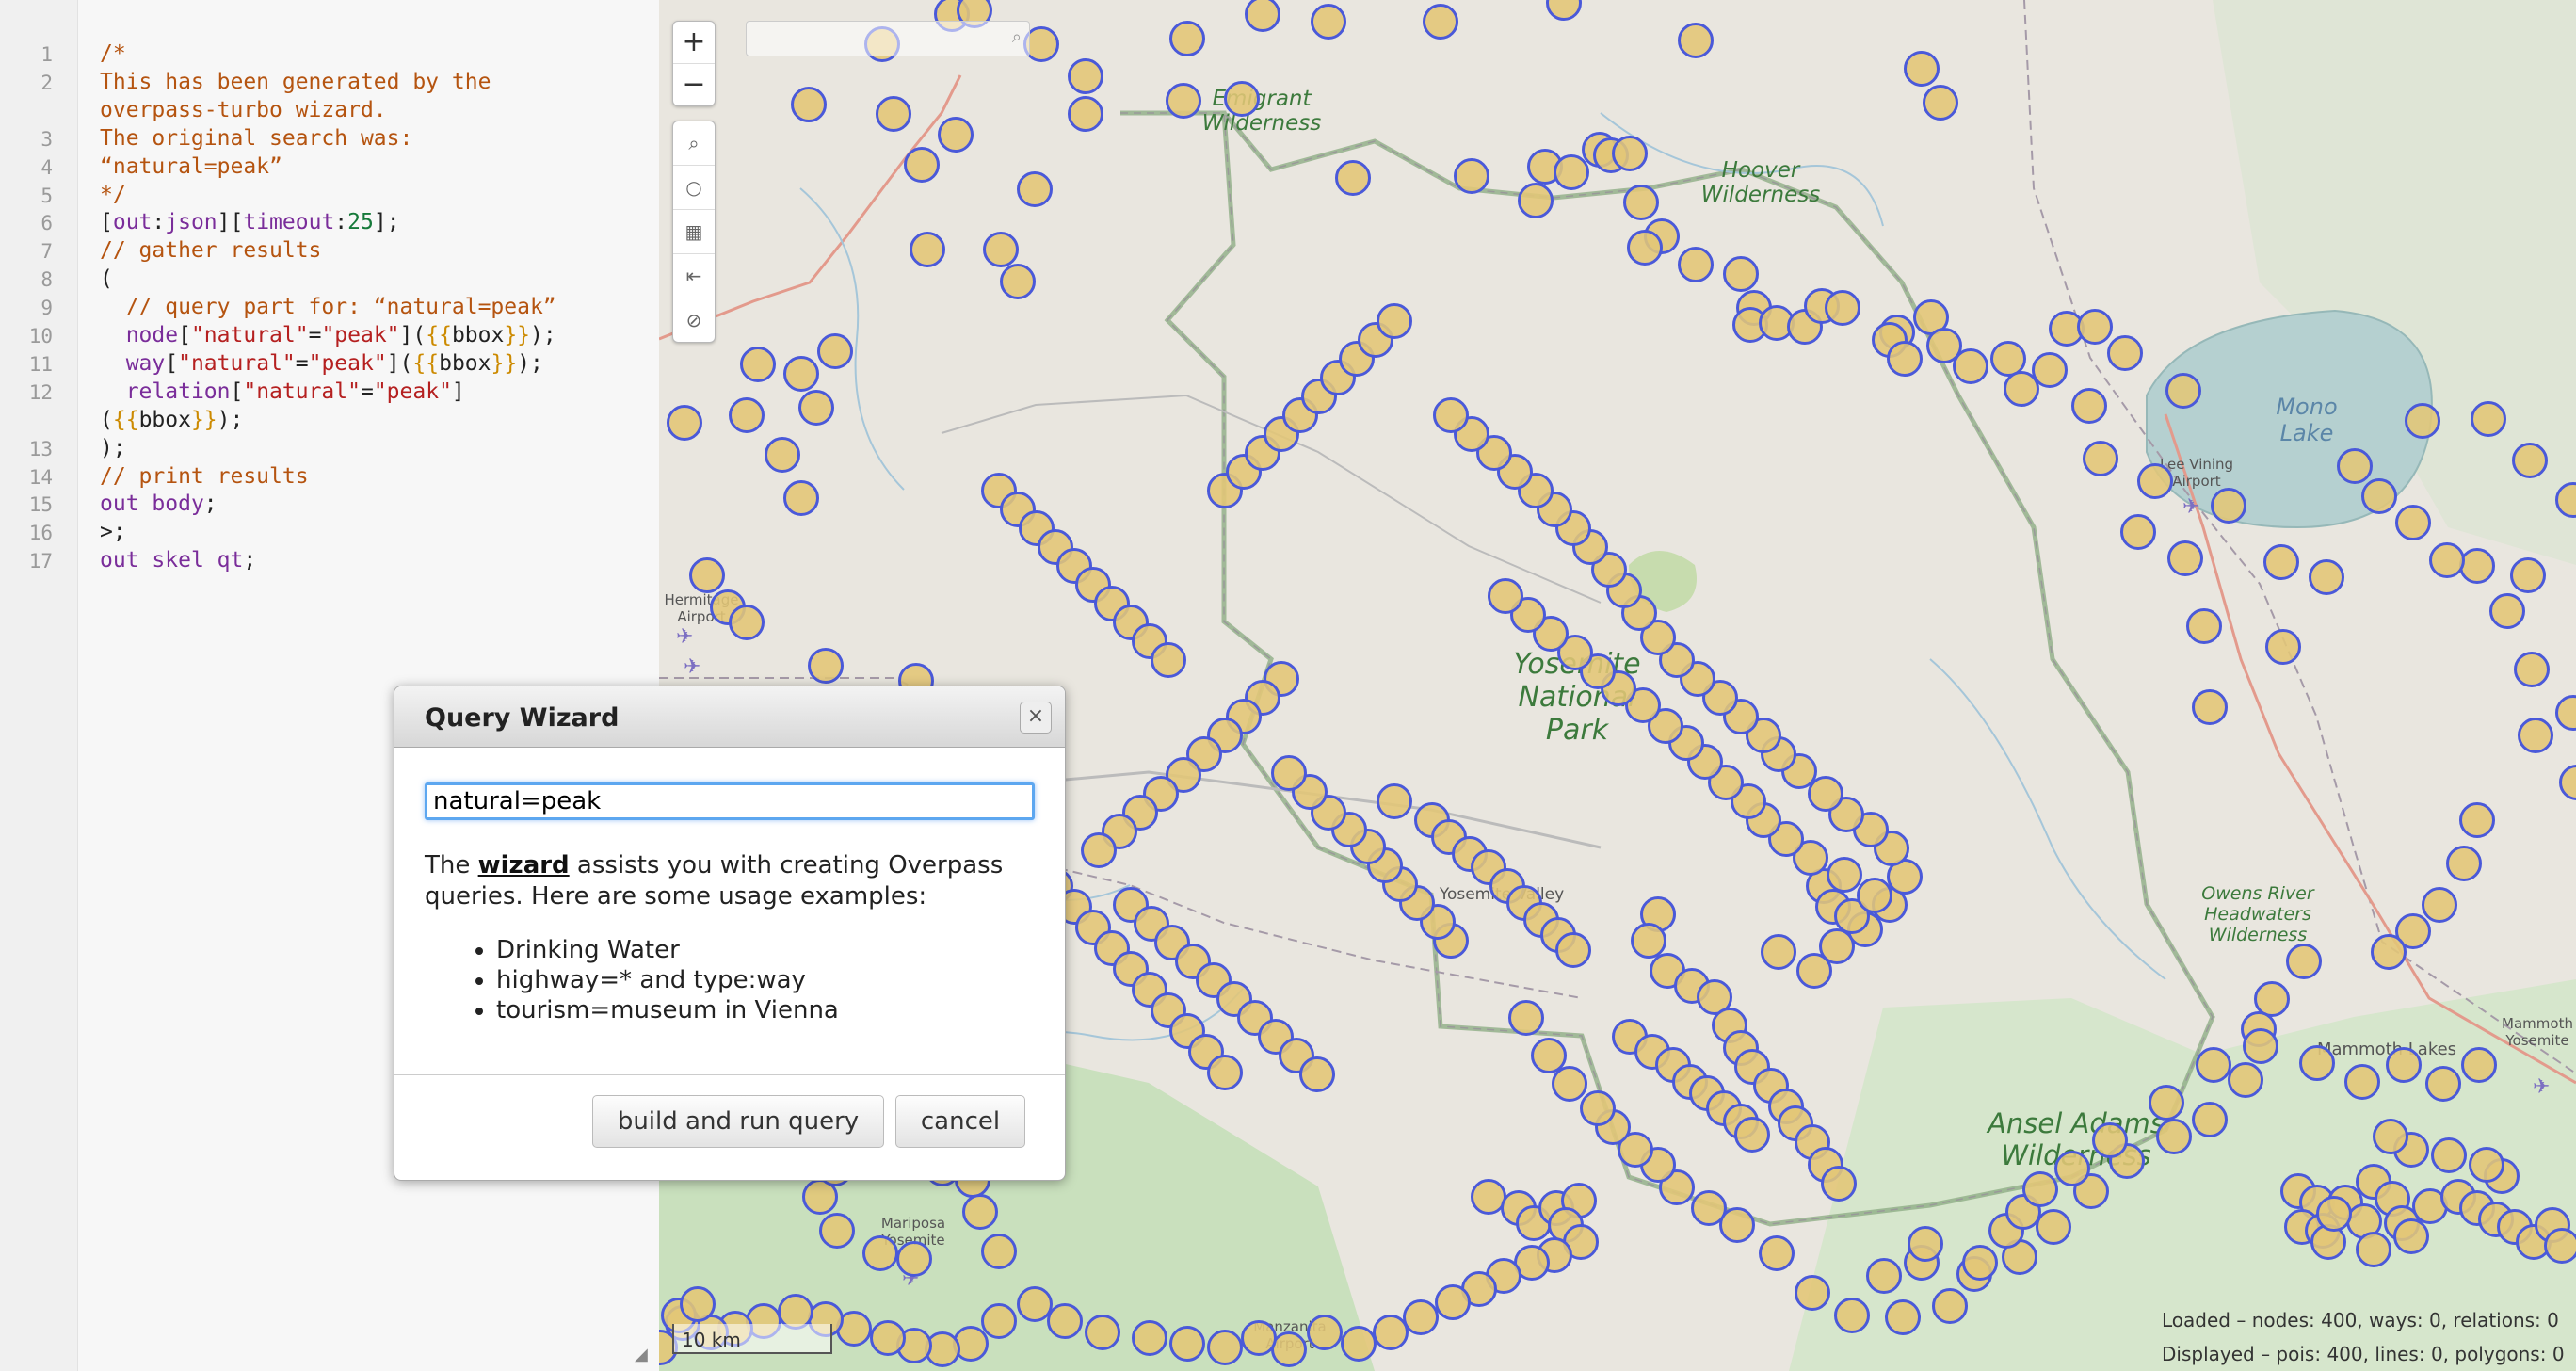 The image size is (2576, 1371). Describe the element at coordinates (694, 143) in the screenshot. I see `zoom-to-data-icon: ⌕` at that location.